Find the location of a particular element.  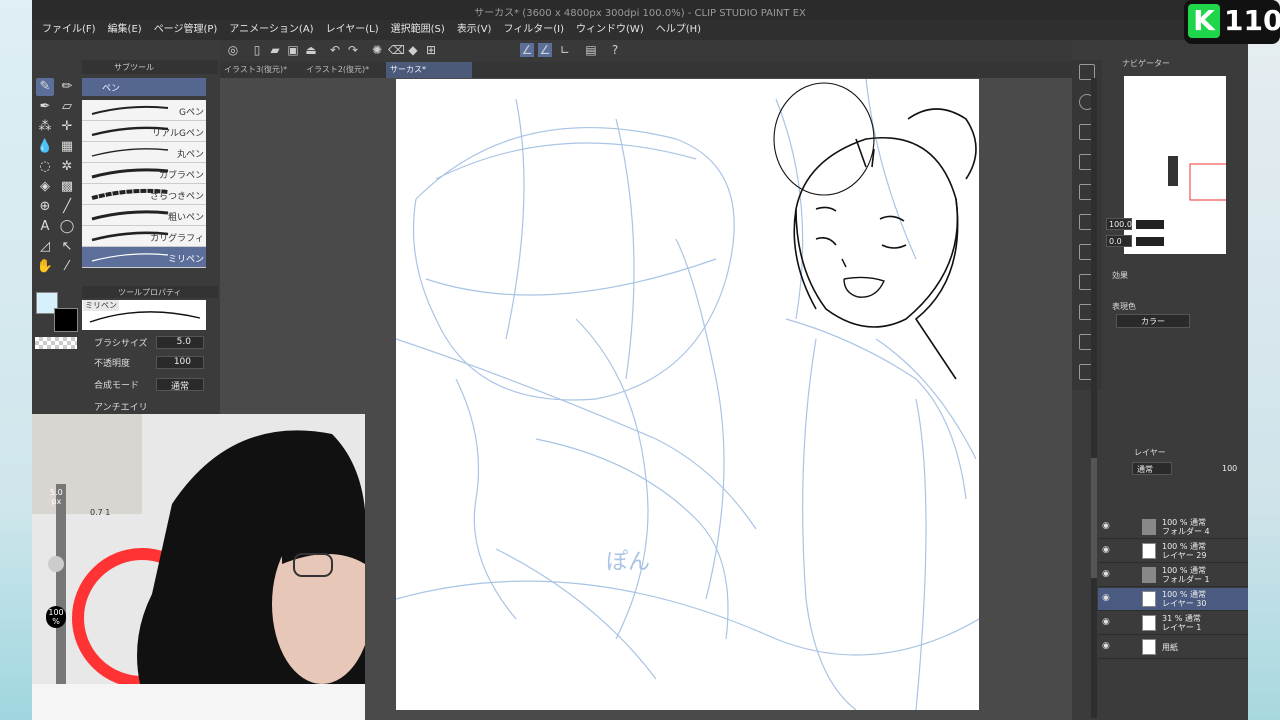

menu-selection: 選択範囲(S) is located at coordinates (418, 30).